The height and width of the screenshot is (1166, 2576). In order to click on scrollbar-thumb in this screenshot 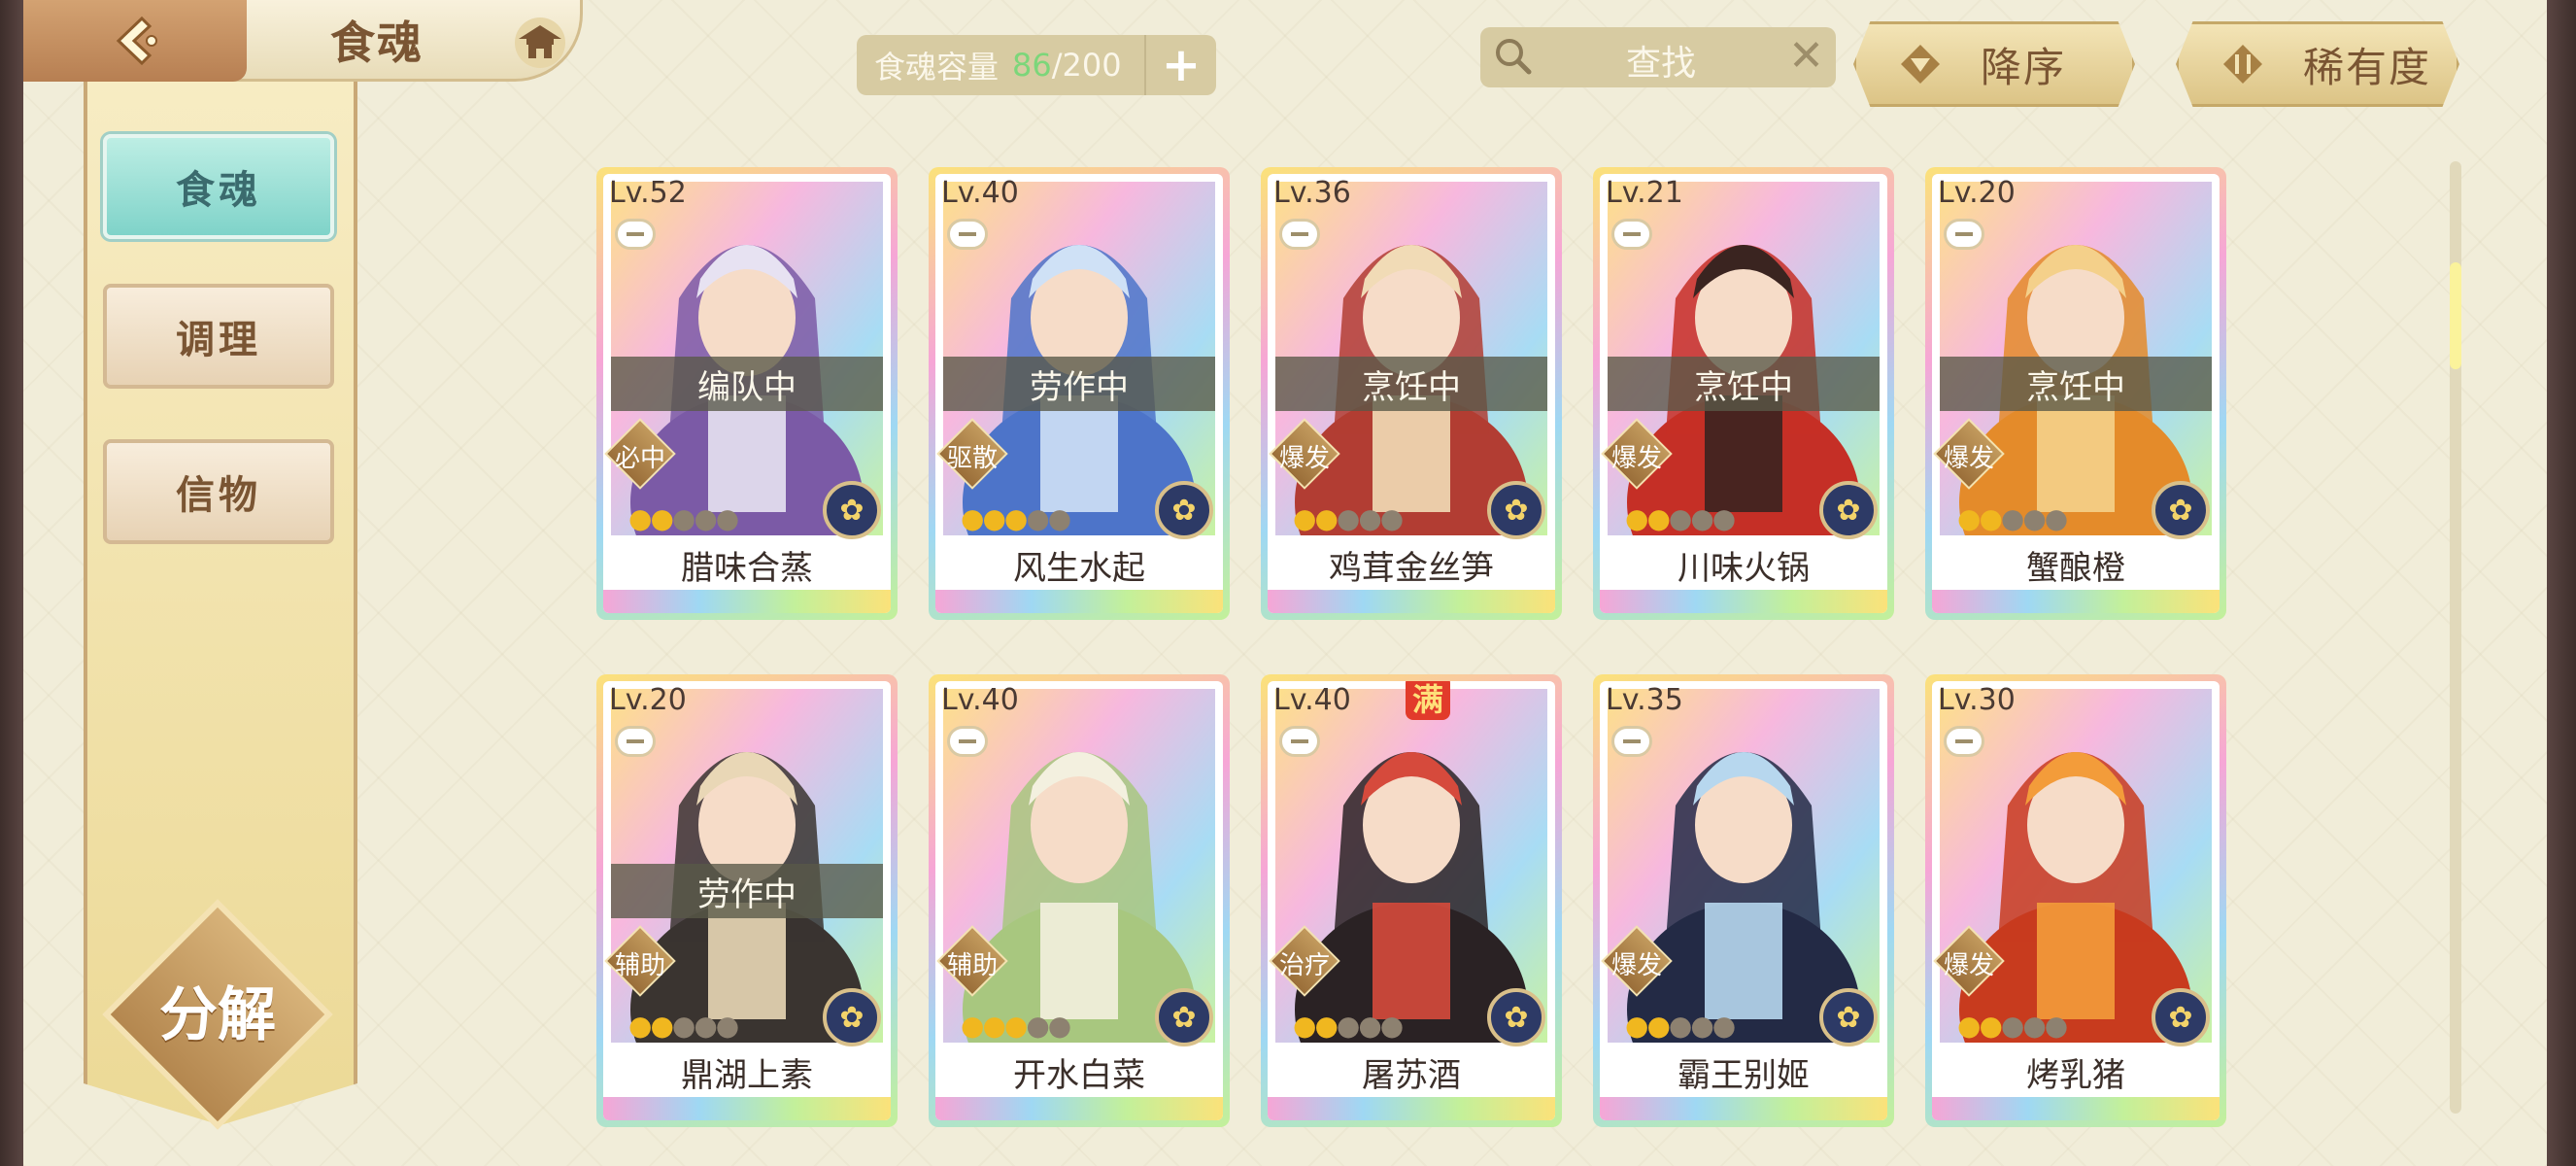, I will do `click(2455, 315)`.